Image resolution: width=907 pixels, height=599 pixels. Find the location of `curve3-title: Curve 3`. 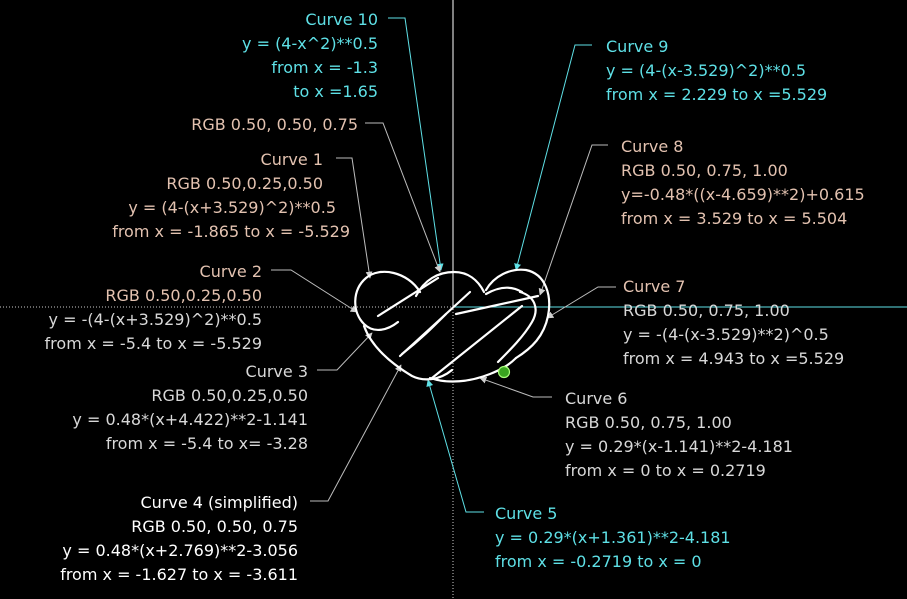

curve3-title: Curve 3 is located at coordinates (277, 371).